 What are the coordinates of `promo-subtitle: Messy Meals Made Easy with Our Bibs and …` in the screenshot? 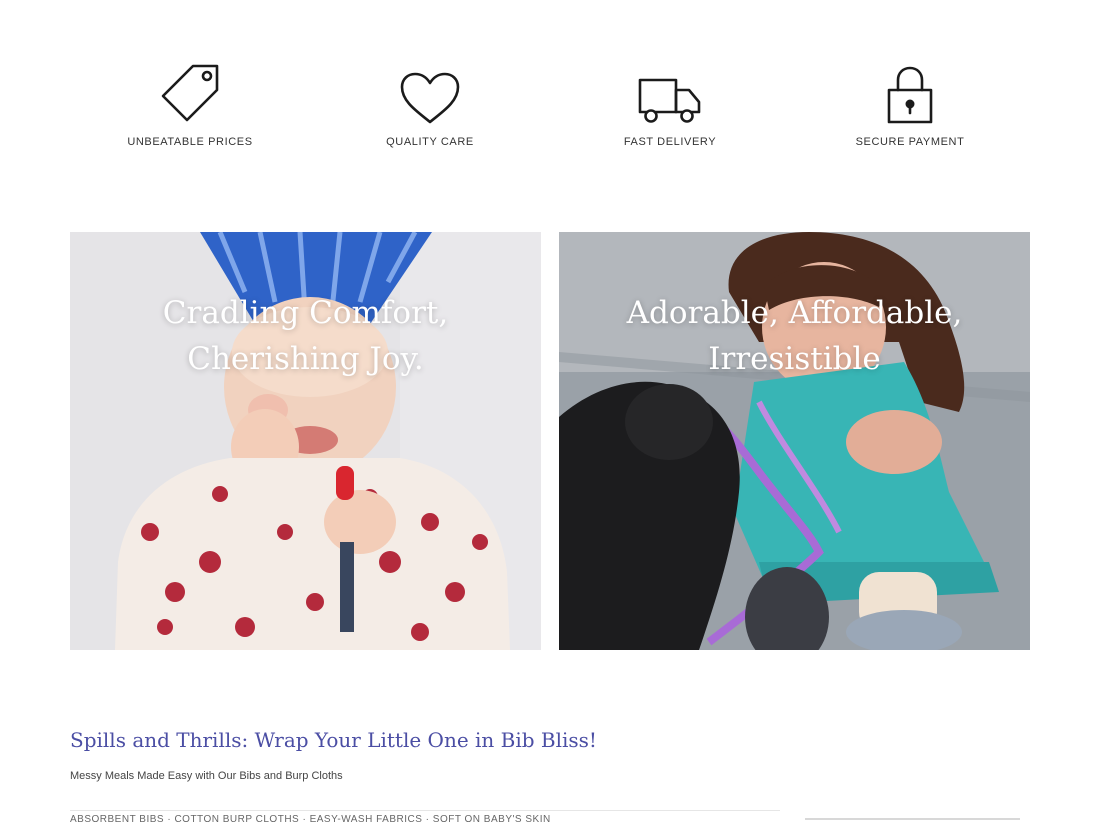 It's located at (206, 776).